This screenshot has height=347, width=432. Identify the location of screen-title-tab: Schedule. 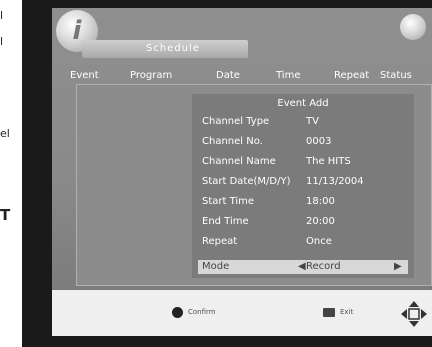
(165, 49).